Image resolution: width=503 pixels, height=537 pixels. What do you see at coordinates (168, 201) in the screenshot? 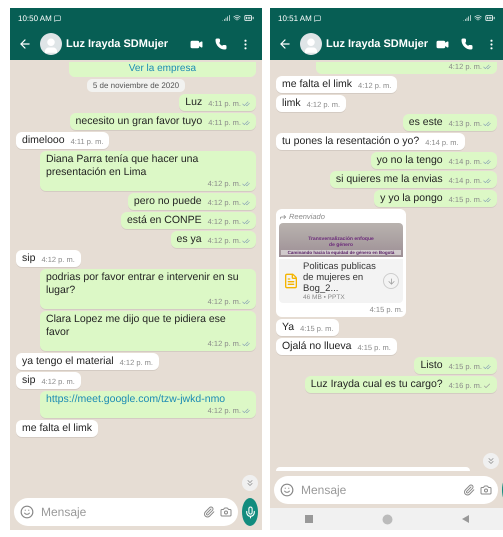
I see `message-text: pero no puede` at bounding box center [168, 201].